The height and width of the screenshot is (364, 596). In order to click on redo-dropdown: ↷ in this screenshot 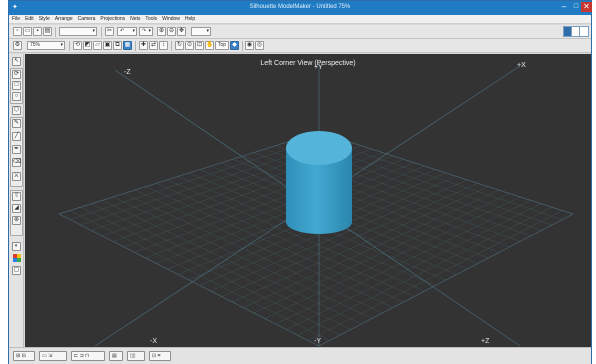, I will do `click(146, 31)`.